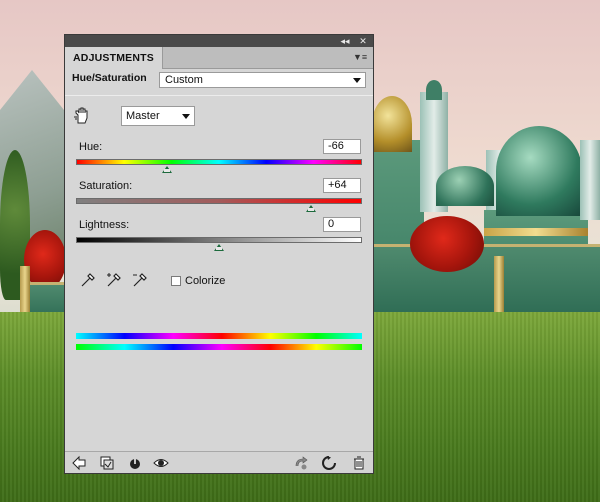  What do you see at coordinates (434, 90) in the screenshot?
I see `tower-cap` at bounding box center [434, 90].